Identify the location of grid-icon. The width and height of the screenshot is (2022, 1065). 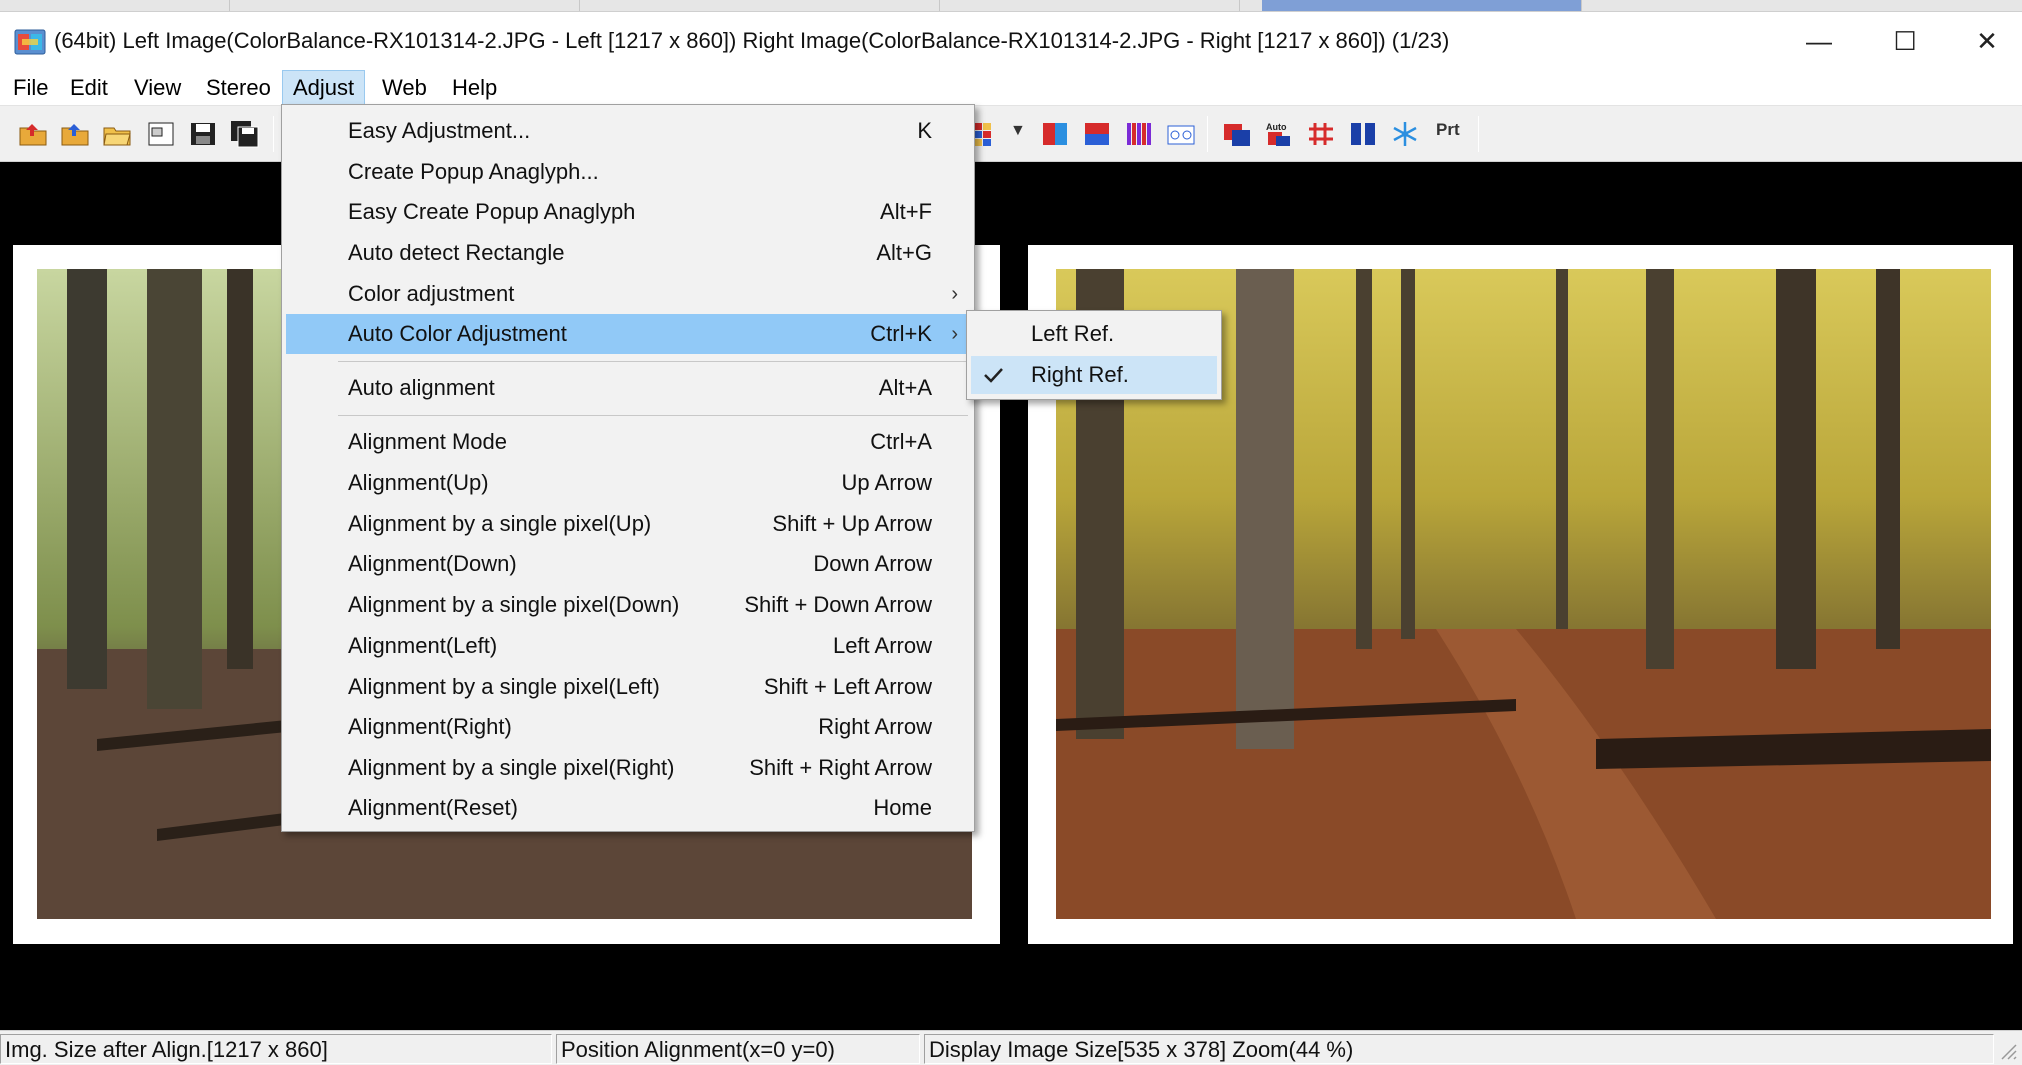
(1321, 134).